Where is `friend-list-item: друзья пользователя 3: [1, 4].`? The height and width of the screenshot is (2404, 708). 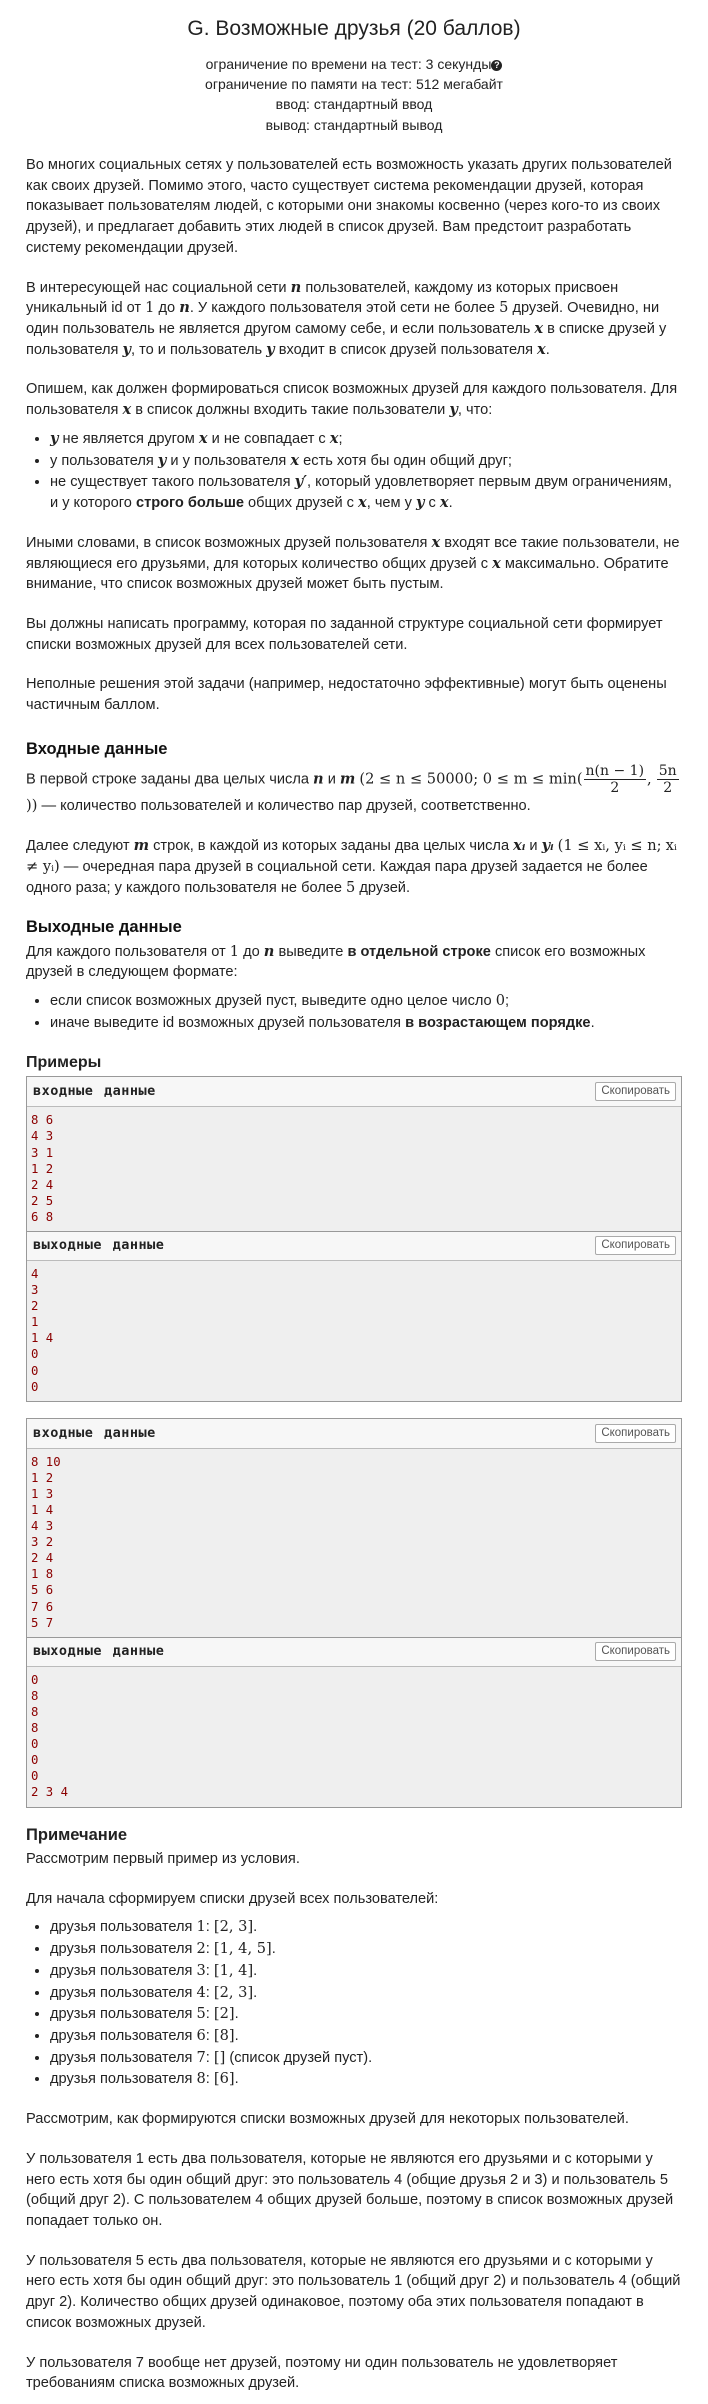
friend-list-item: друзья пользователя 3: [1, 4]. is located at coordinates (366, 1971).